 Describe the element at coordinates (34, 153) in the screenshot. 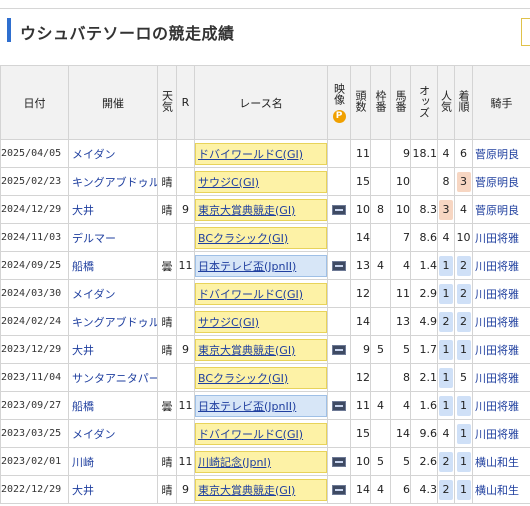

I see `race-date: 2025/04/05` at that location.